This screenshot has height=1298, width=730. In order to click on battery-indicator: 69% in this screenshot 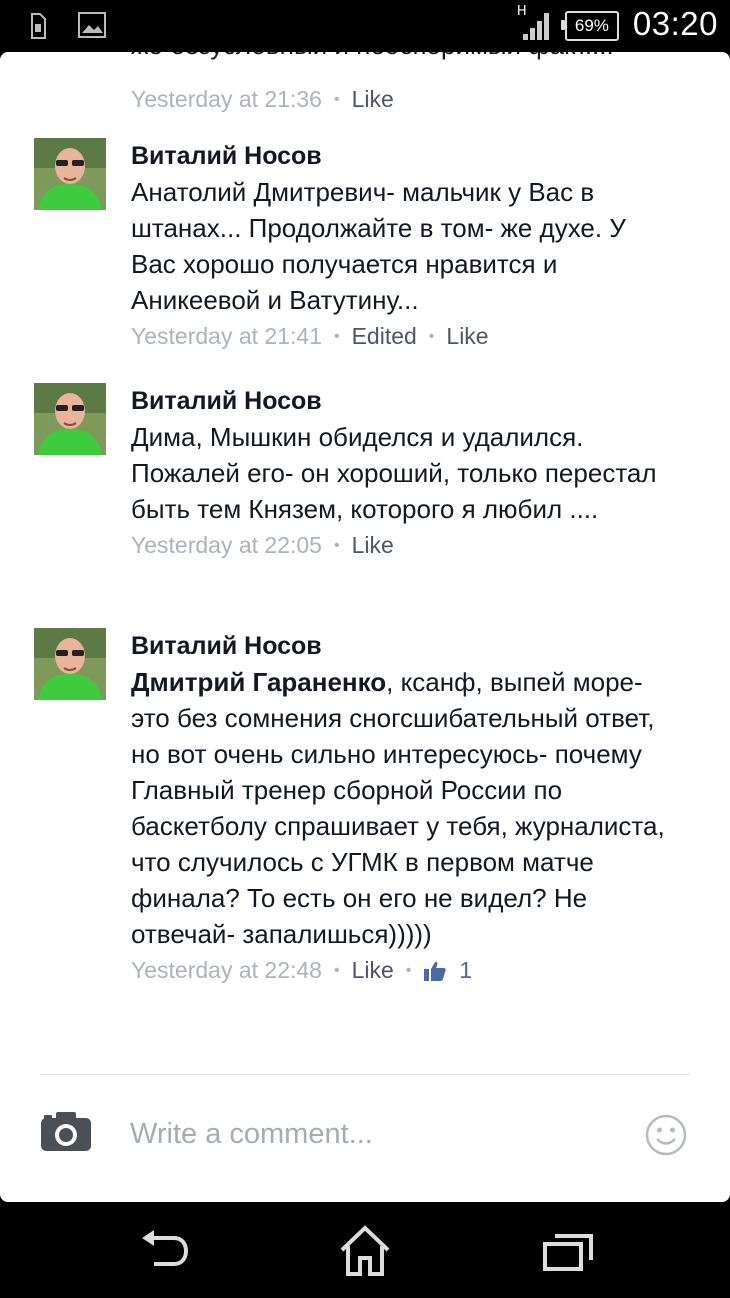, I will do `click(589, 26)`.